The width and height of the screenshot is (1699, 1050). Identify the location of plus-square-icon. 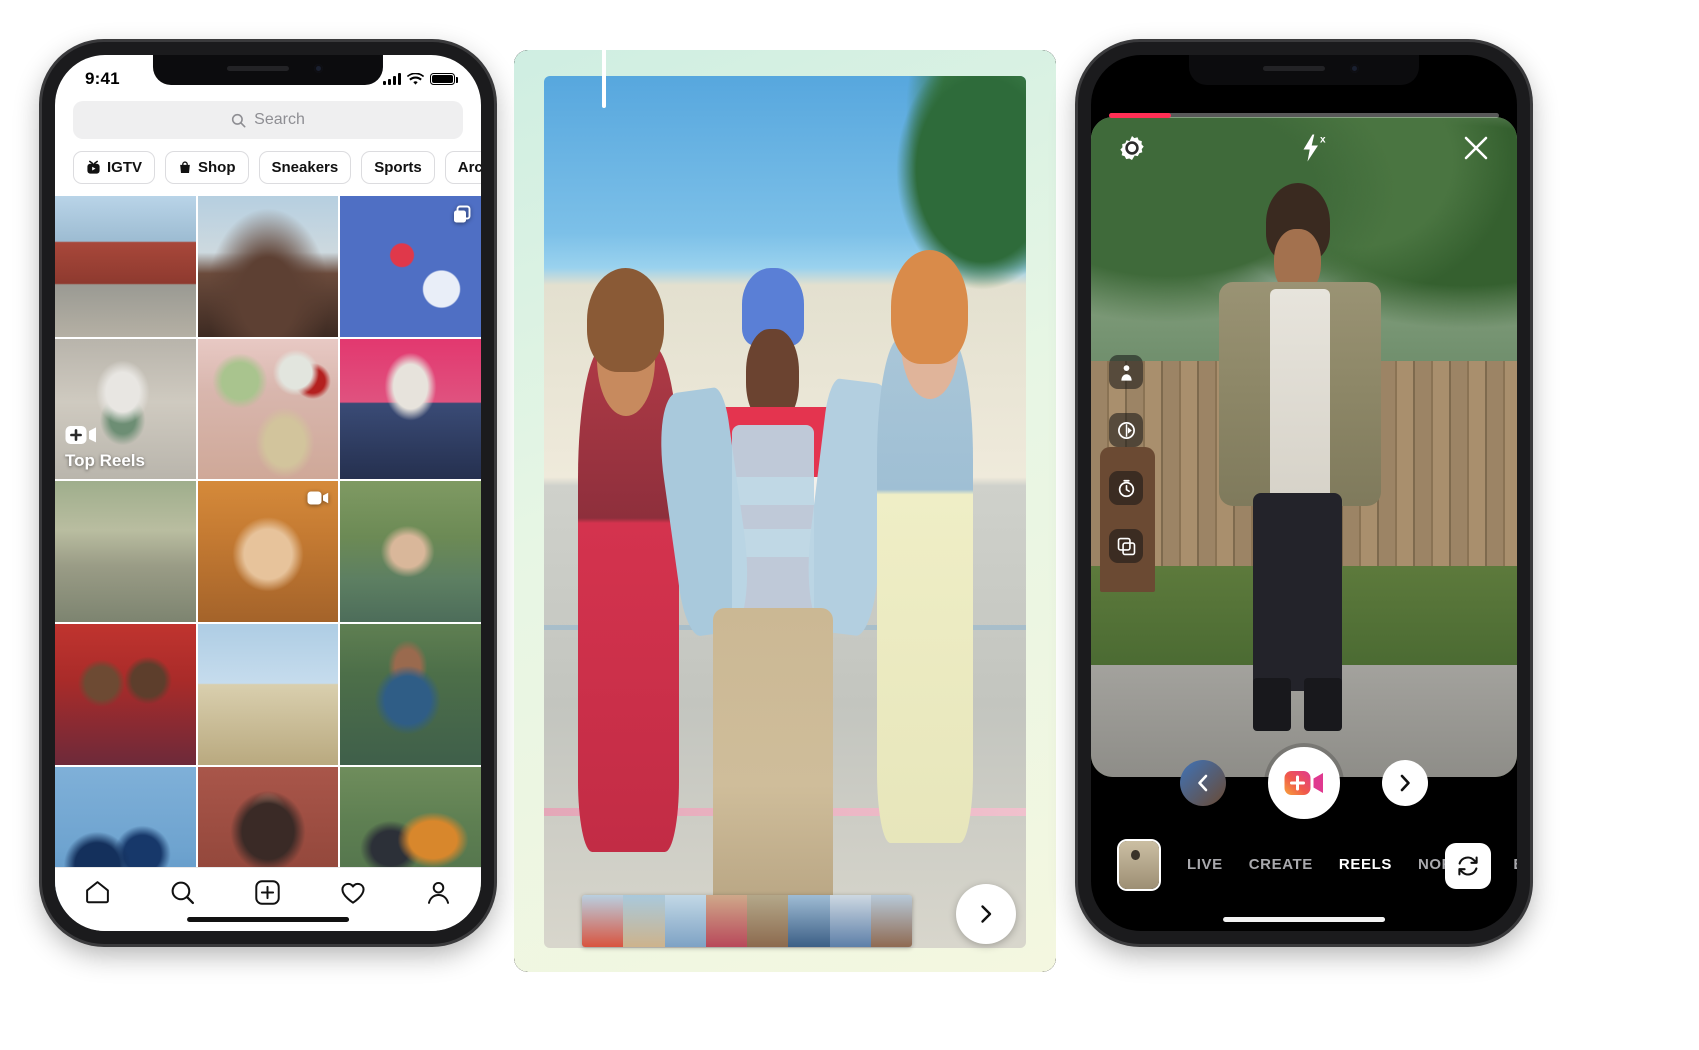
(267, 892).